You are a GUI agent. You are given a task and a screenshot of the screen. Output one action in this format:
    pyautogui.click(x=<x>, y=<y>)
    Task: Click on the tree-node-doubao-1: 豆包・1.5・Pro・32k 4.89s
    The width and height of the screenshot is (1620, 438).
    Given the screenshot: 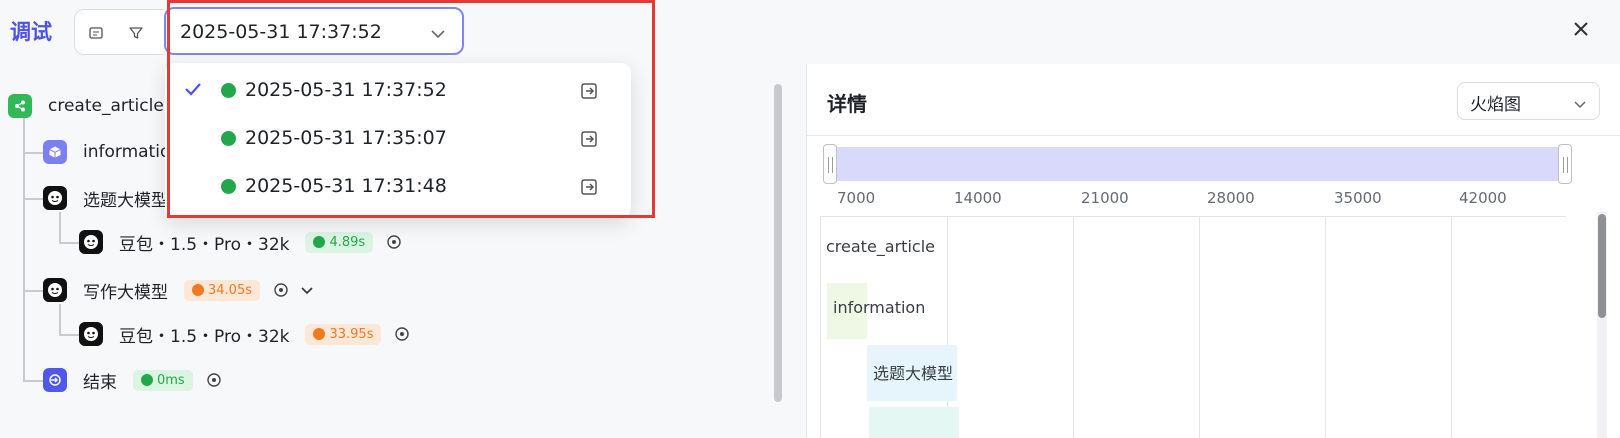 What is the action you would take?
    pyautogui.click(x=242, y=242)
    